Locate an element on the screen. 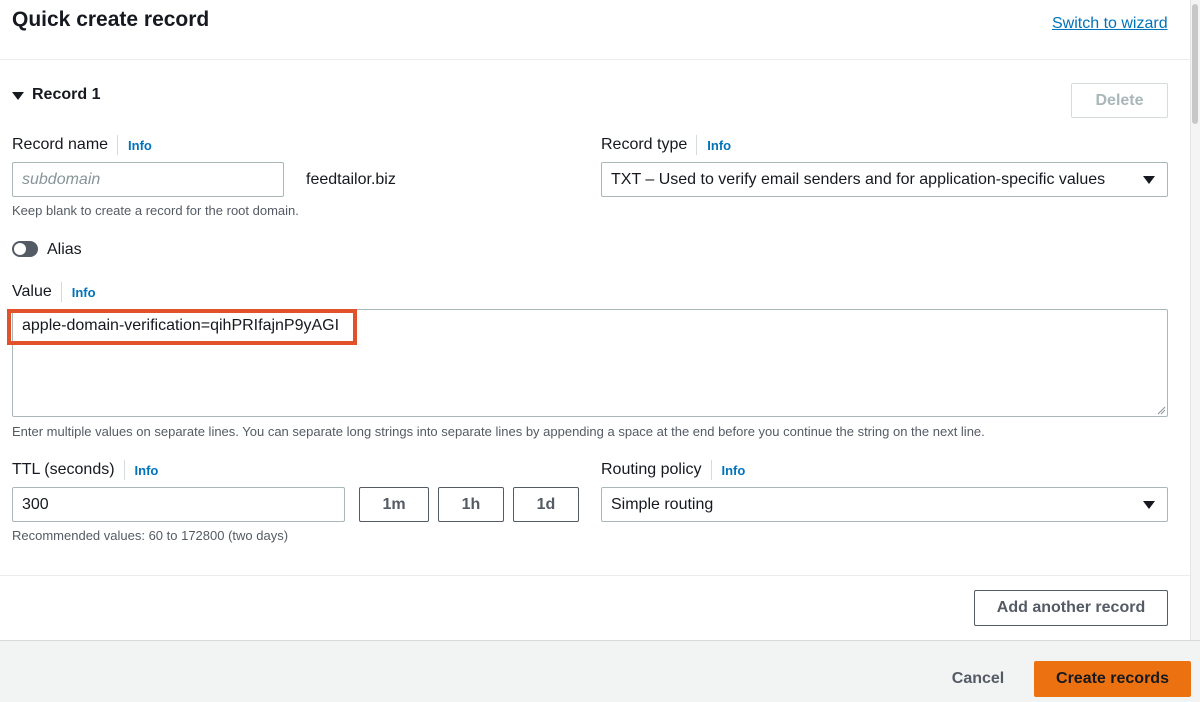 This screenshot has height=702, width=1200. alias-toggle is located at coordinates (25, 249).